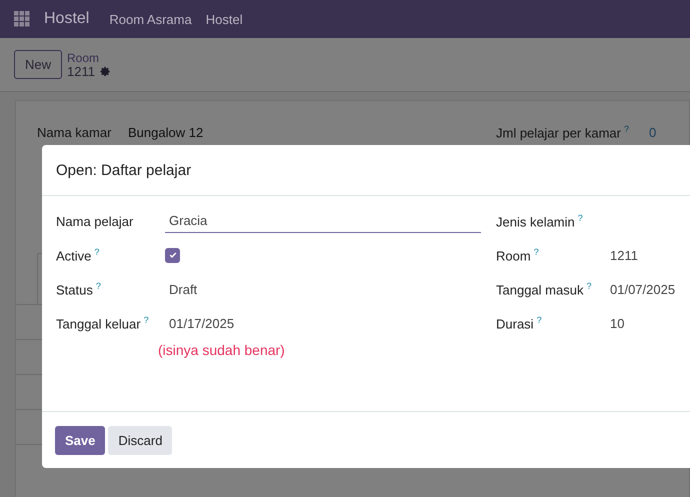  What do you see at coordinates (80, 440) in the screenshot?
I see `save-button: Save` at bounding box center [80, 440].